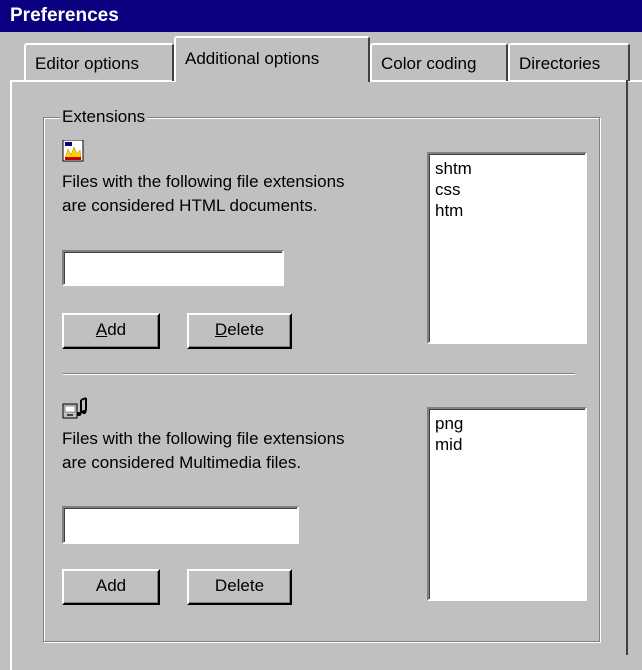 Image resolution: width=642 pixels, height=670 pixels. Describe the element at coordinates (182, 462) in the screenshot. I see `multimedia-description-line2: are considered Multimedia files.` at that location.